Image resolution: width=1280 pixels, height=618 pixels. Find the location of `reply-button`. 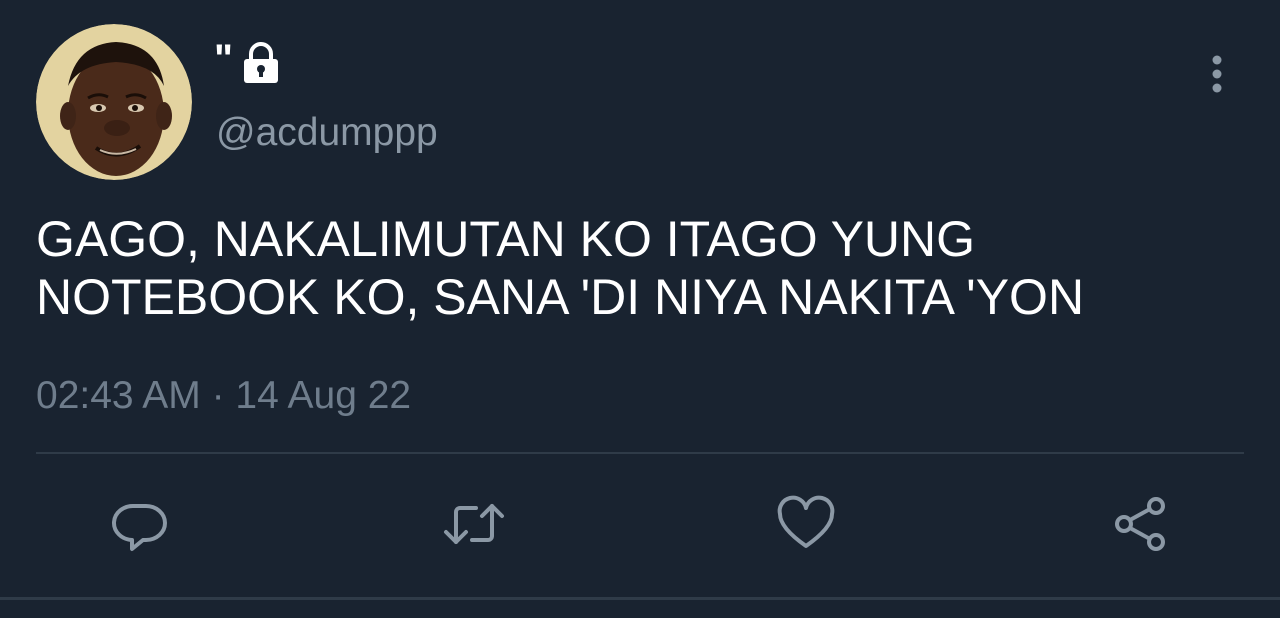

reply-button is located at coordinates (140, 526).